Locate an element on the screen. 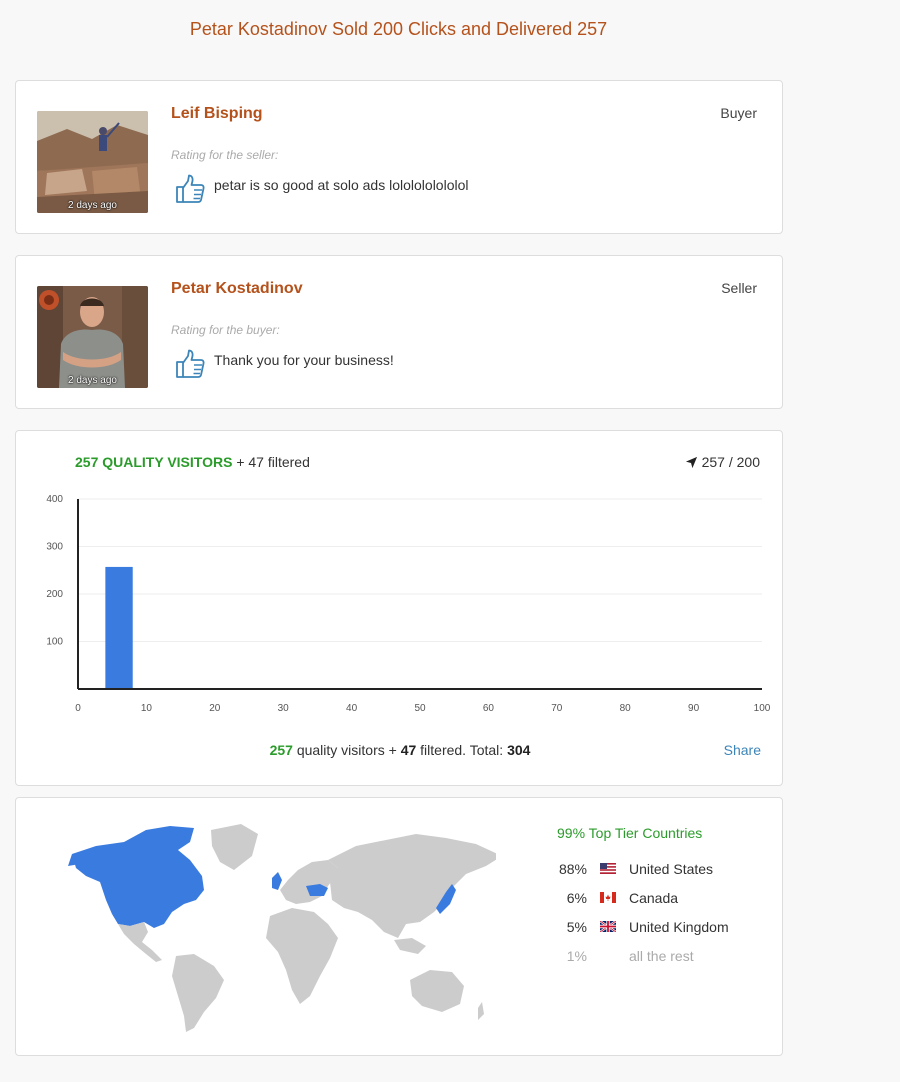 This screenshot has height=1082, width=900. bar is located at coordinates (119, 627).